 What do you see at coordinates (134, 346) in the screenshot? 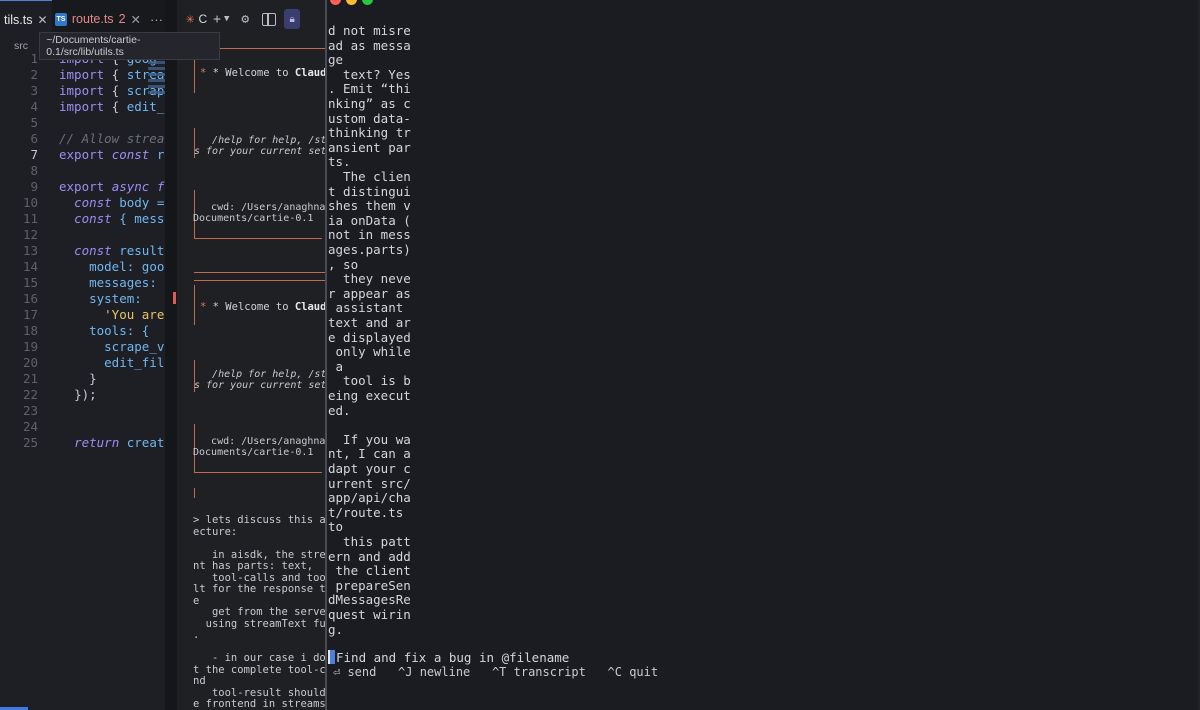
I see `code-text: scrape_v` at bounding box center [134, 346].